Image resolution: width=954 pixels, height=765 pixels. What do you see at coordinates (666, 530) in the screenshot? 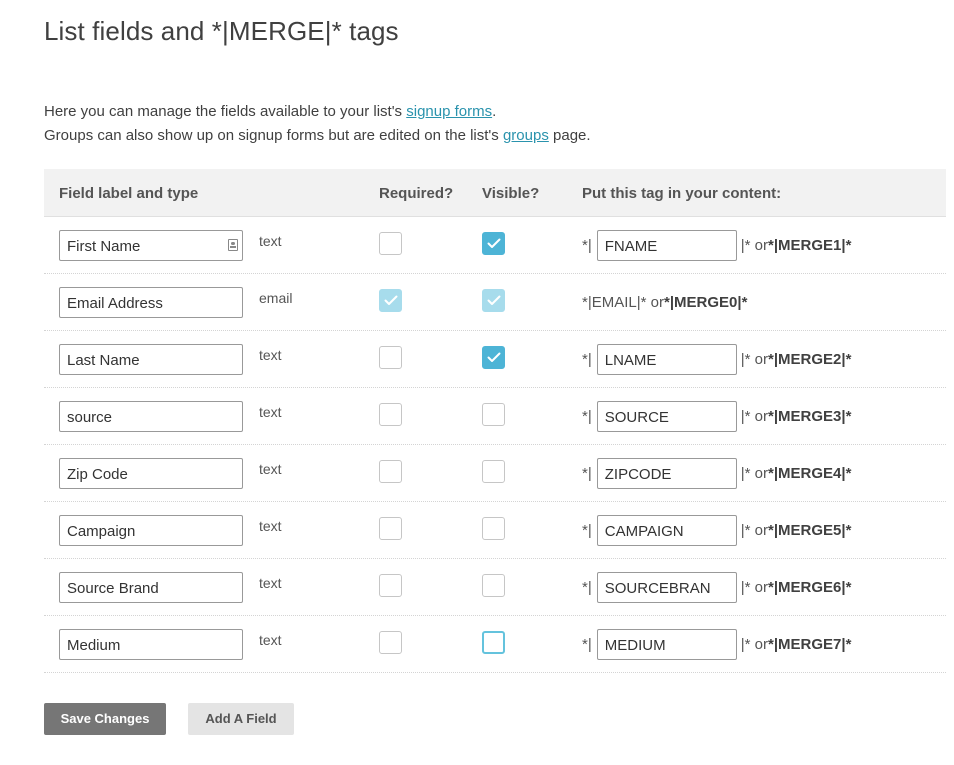
I see `merge-tag-input: CAMPAIGN` at bounding box center [666, 530].